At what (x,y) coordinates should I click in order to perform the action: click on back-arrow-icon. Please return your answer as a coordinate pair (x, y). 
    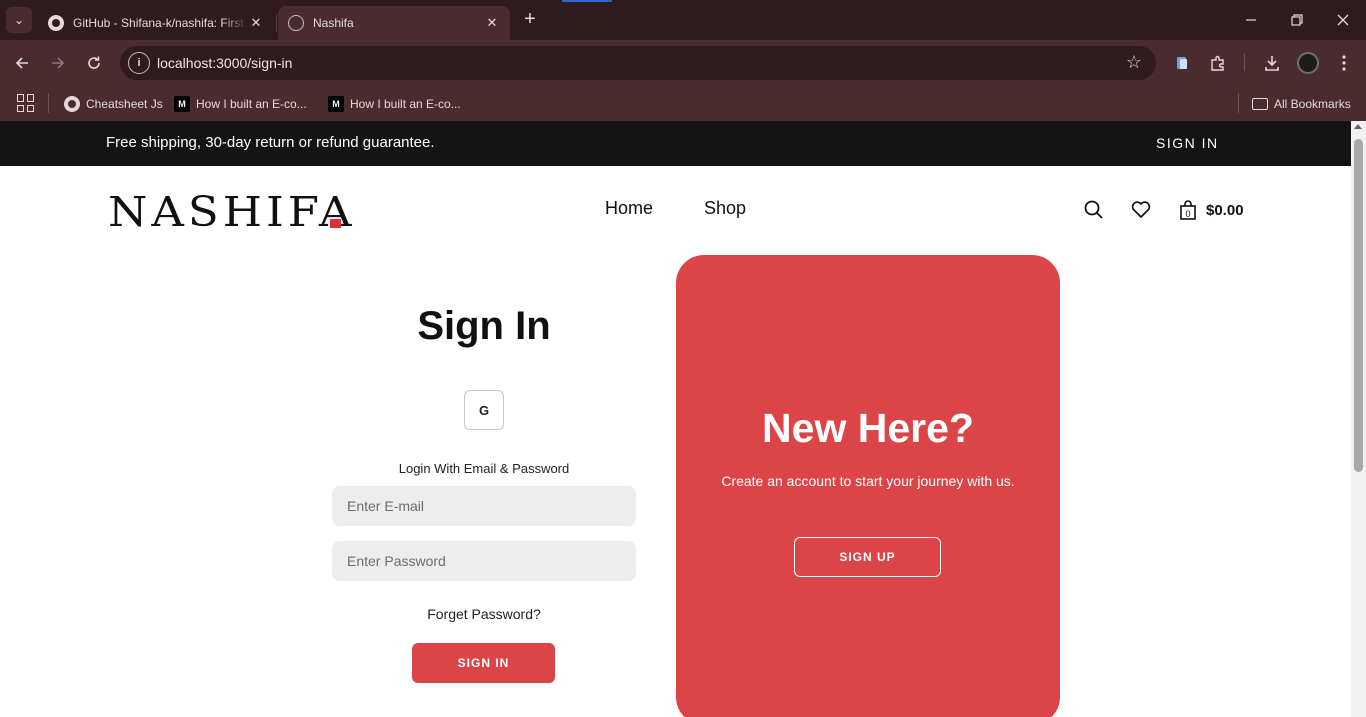
    Looking at the image, I should click on (21, 63).